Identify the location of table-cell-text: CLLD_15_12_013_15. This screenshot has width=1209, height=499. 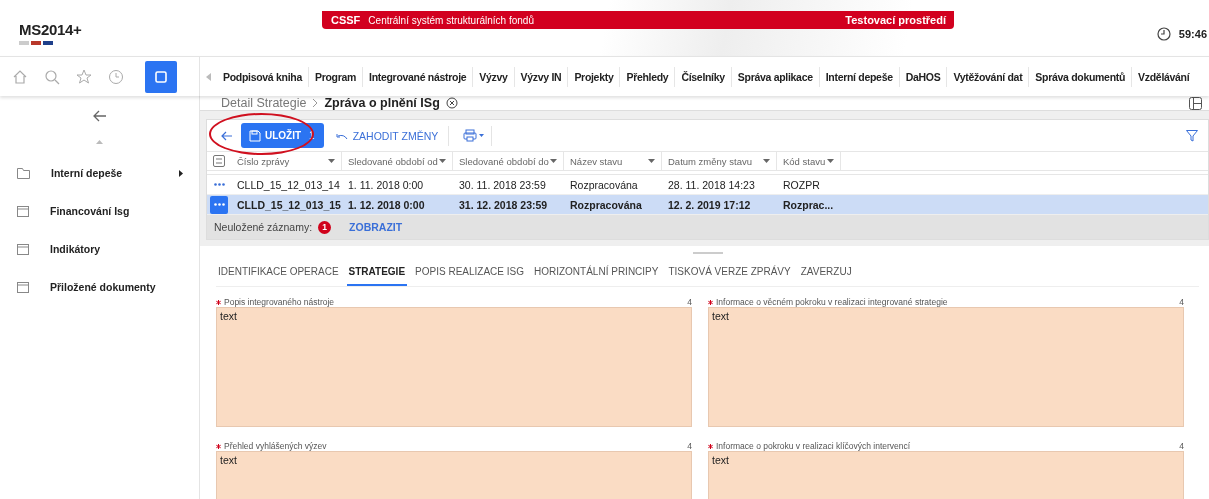
(289, 204).